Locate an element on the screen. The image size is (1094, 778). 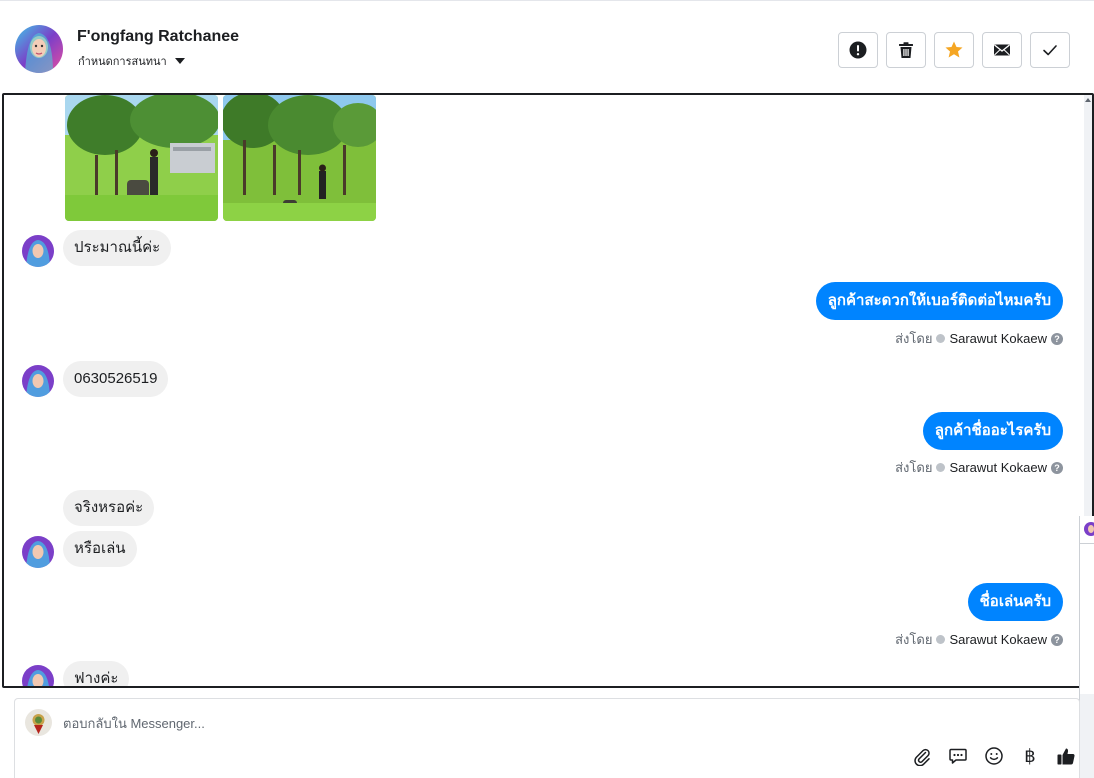
envelope-icon is located at coordinates (1002, 50).